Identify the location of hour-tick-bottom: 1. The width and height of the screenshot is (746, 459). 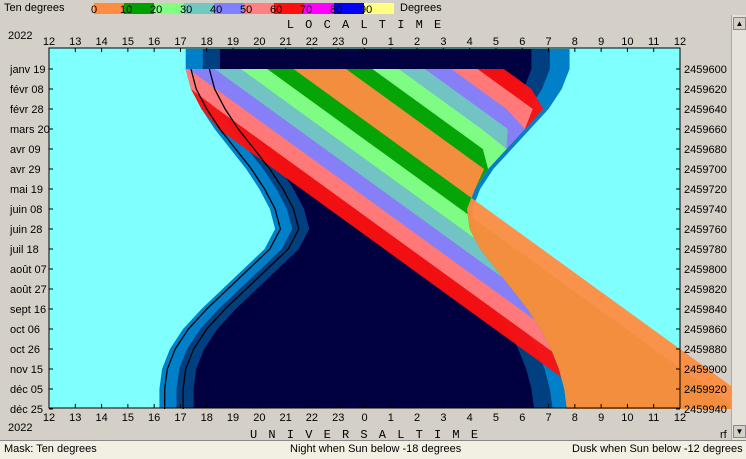
(391, 418).